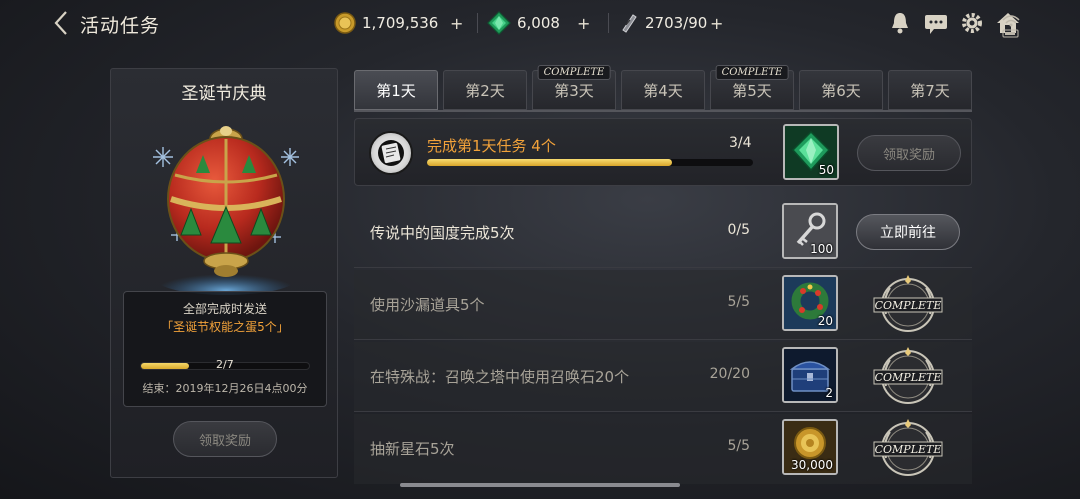 The width and height of the screenshot is (1080, 499). I want to click on green-gem-icon, so click(499, 23).